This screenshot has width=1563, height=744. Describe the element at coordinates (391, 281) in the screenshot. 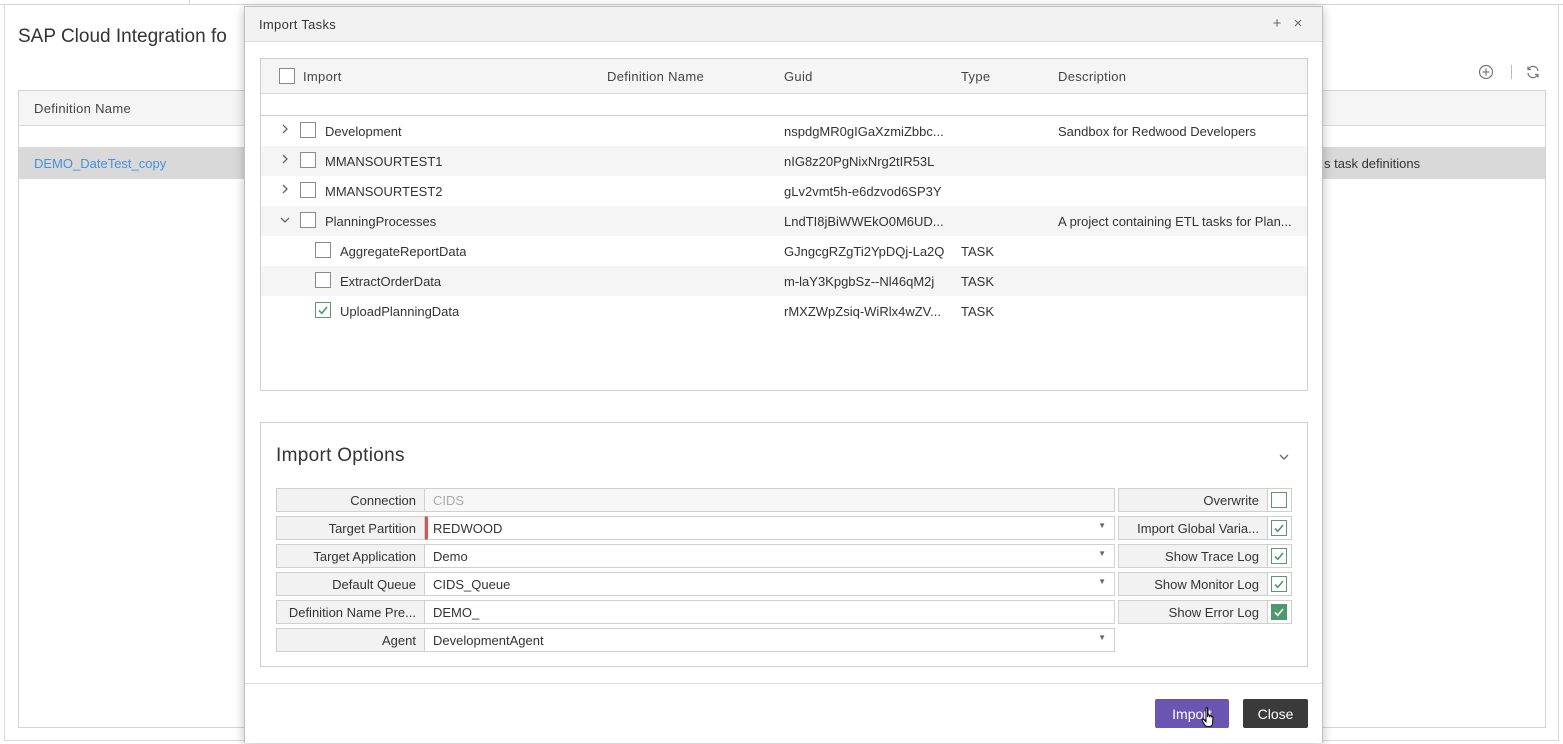

I see `row-name: ExtractOrderData` at that location.